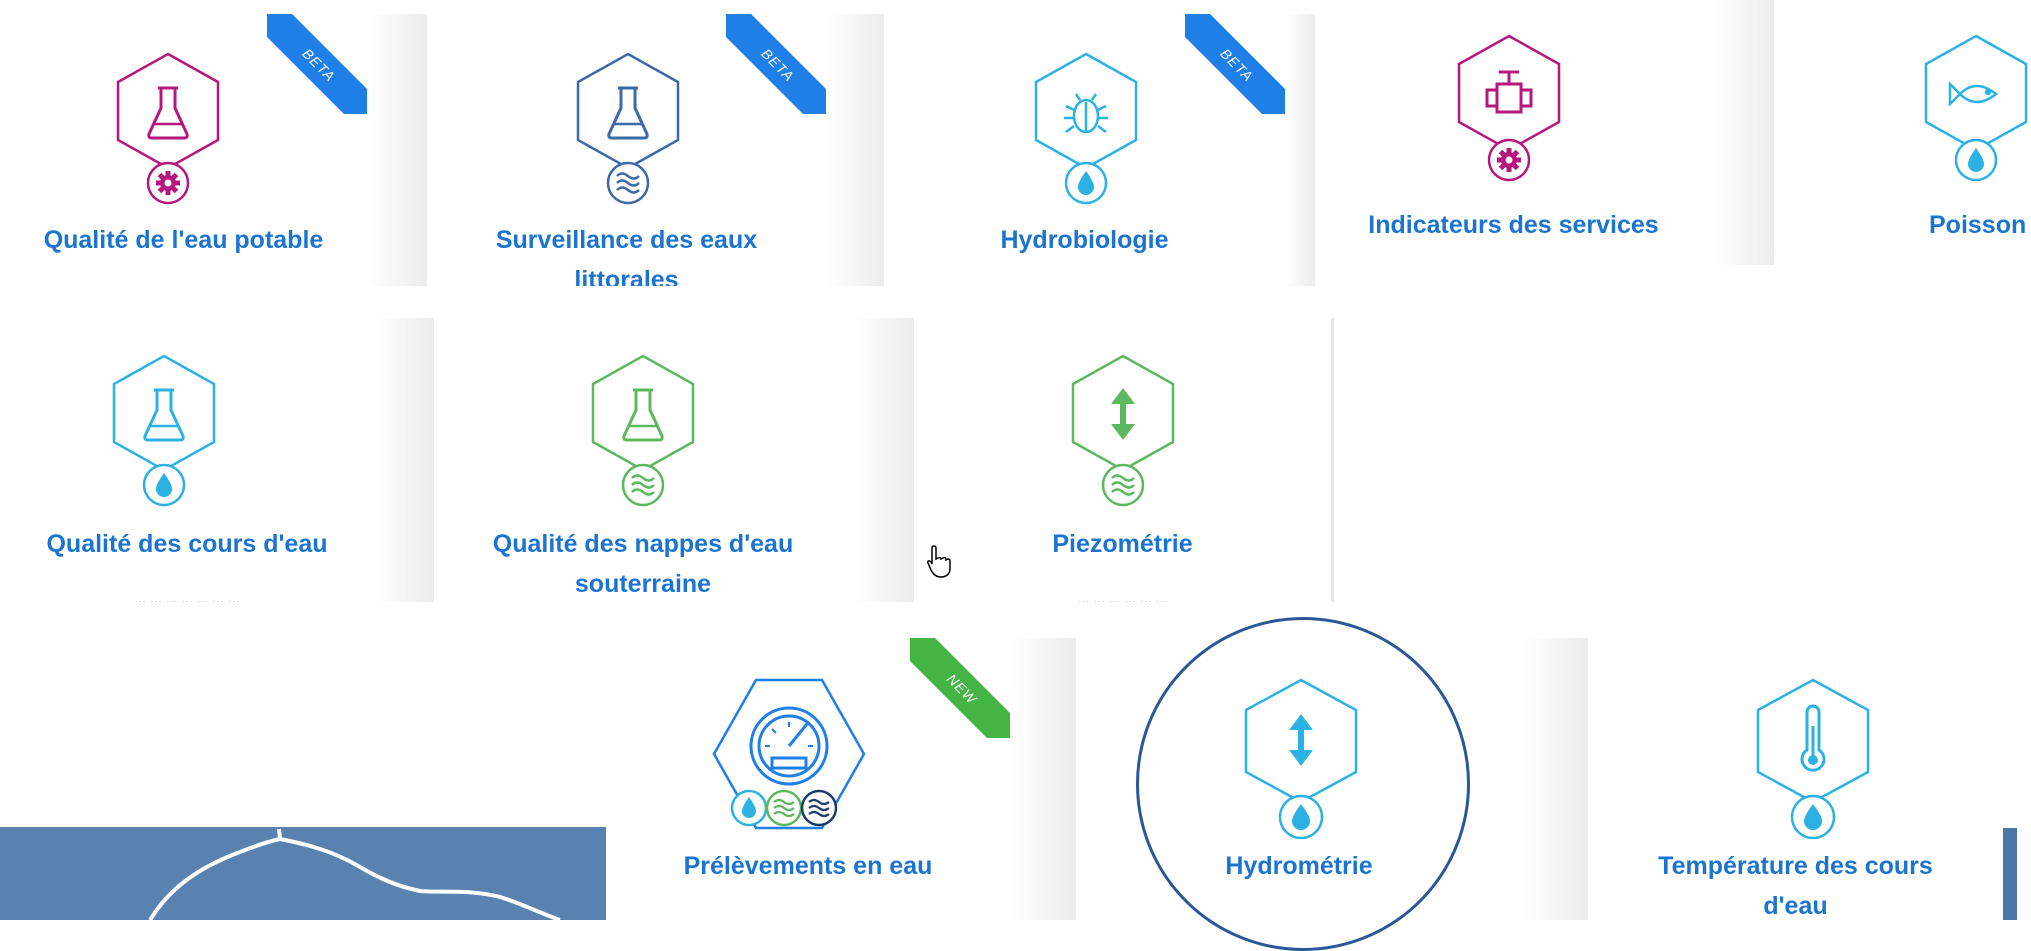 This screenshot has height=951, width=2031. Describe the element at coordinates (1513, 225) in the screenshot. I see `tile-title: Indicateurs des services` at that location.